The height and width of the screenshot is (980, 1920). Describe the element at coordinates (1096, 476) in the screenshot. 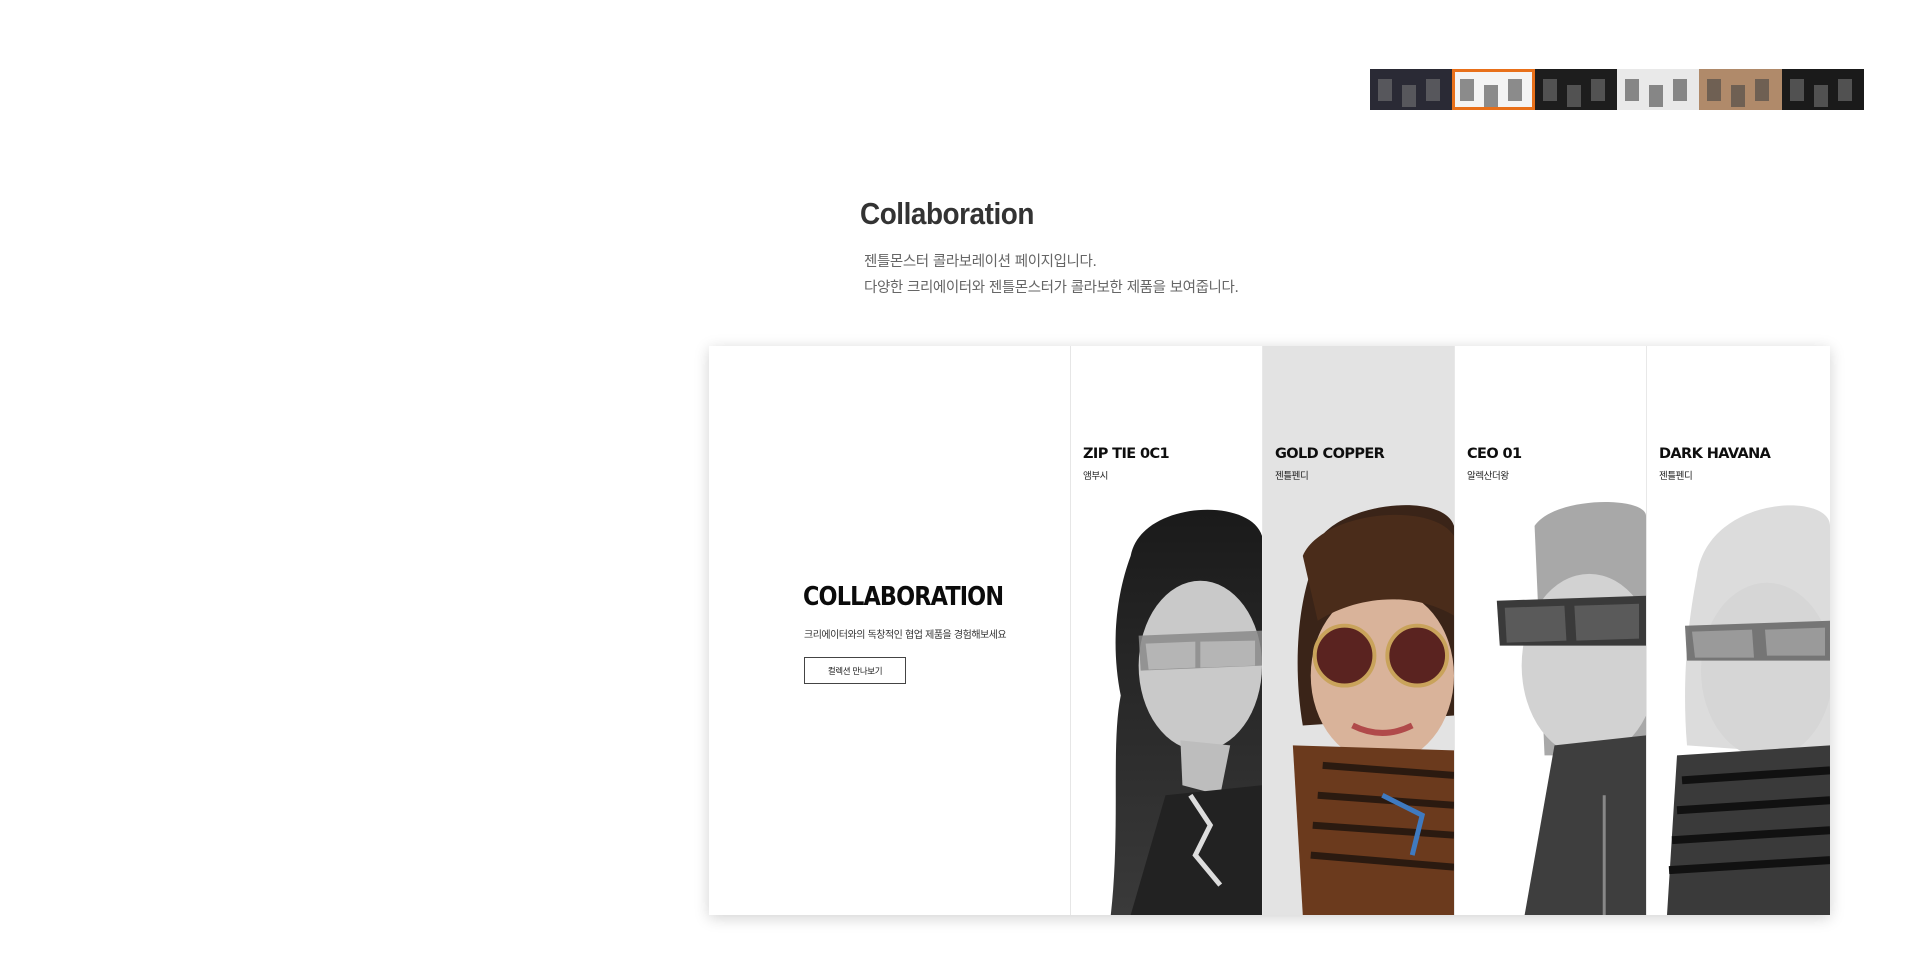

I see `product-collaborator: 앰부시` at that location.